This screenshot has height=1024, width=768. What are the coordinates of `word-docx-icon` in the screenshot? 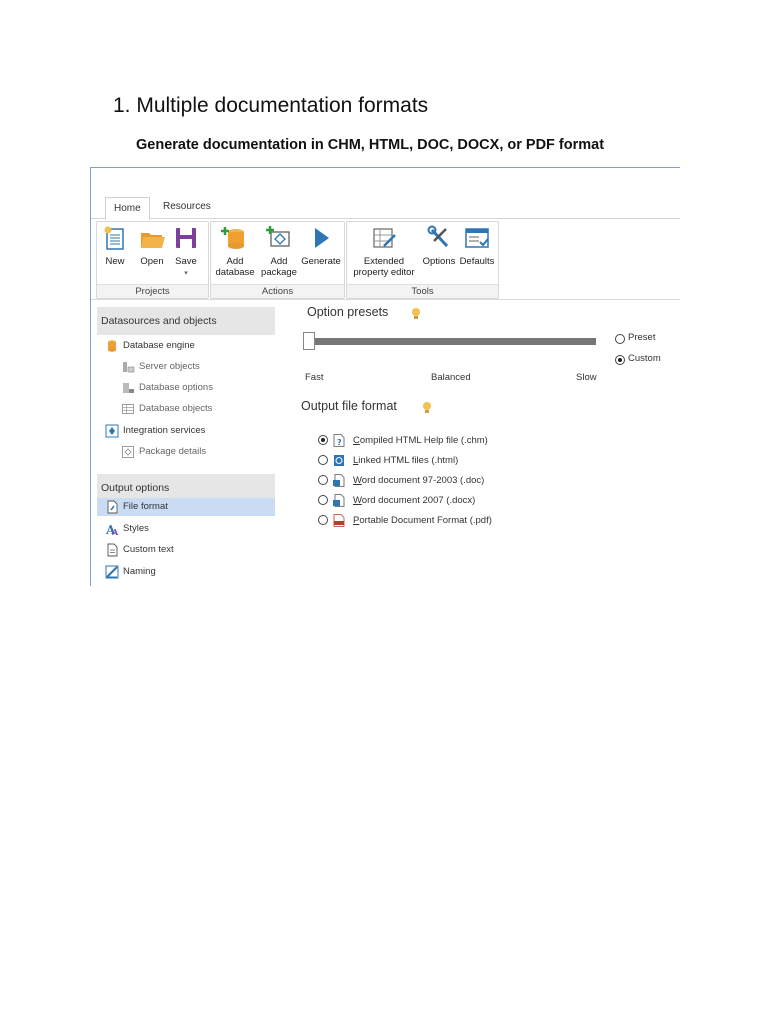 It's located at (339, 500).